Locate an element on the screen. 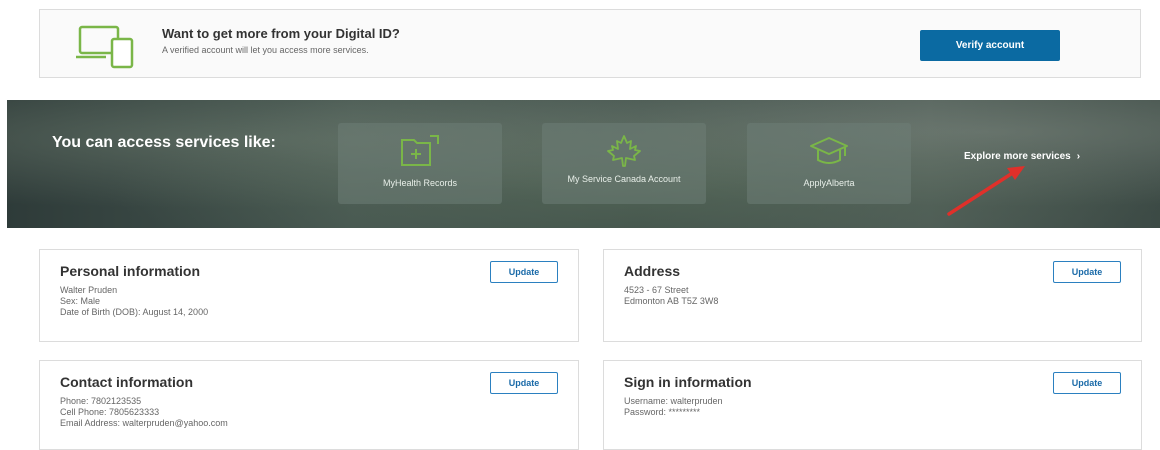 This screenshot has height=450, width=1160. card-title: Personal information is located at coordinates (130, 271).